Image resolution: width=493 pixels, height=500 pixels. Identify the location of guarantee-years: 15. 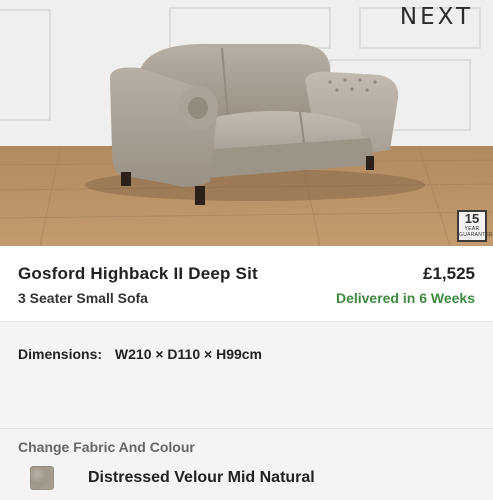
(472, 218).